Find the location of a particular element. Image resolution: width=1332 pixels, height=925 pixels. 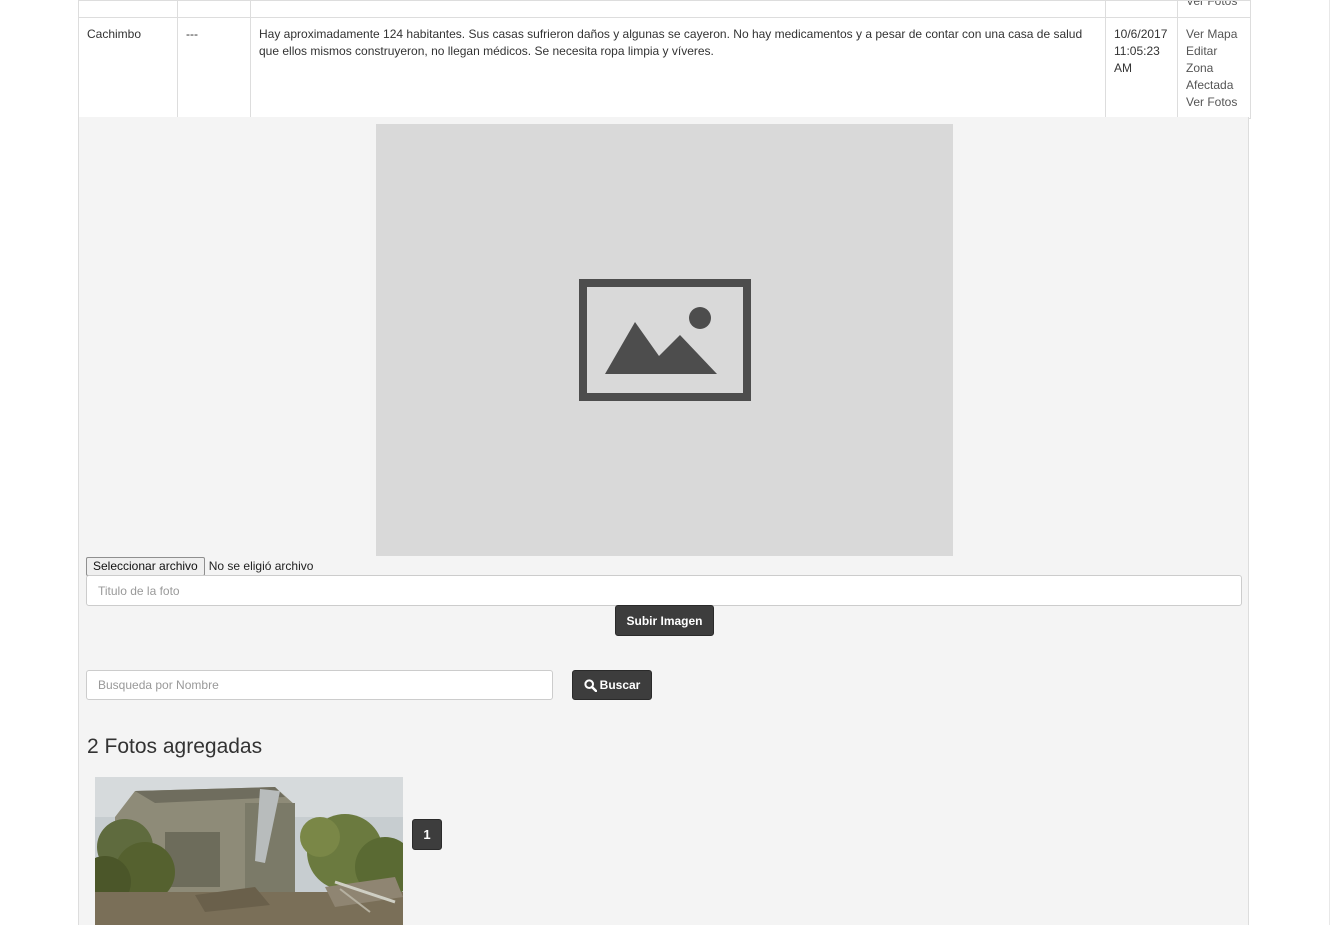

edit-zone-link-line2: Zona is located at coordinates (1214, 68).